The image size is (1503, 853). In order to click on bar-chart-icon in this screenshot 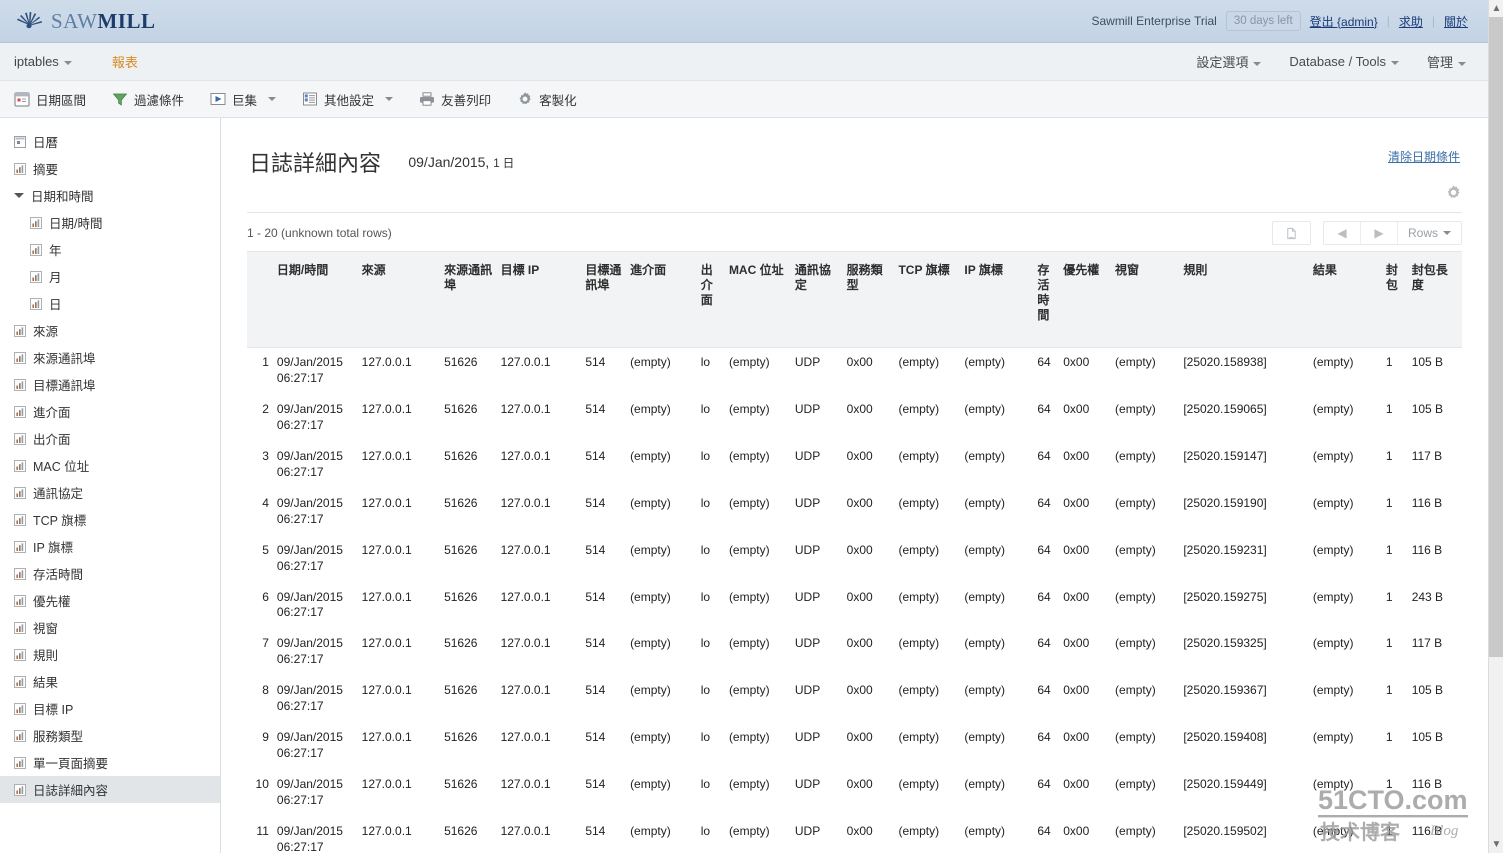, I will do `click(36, 249)`.